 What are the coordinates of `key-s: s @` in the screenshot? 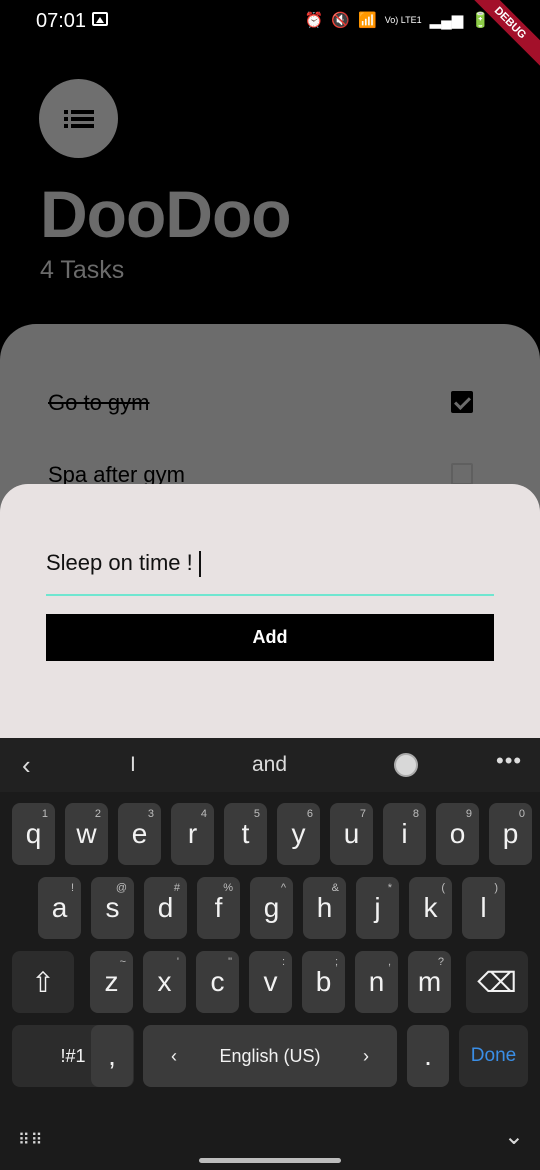 It's located at (112, 908).